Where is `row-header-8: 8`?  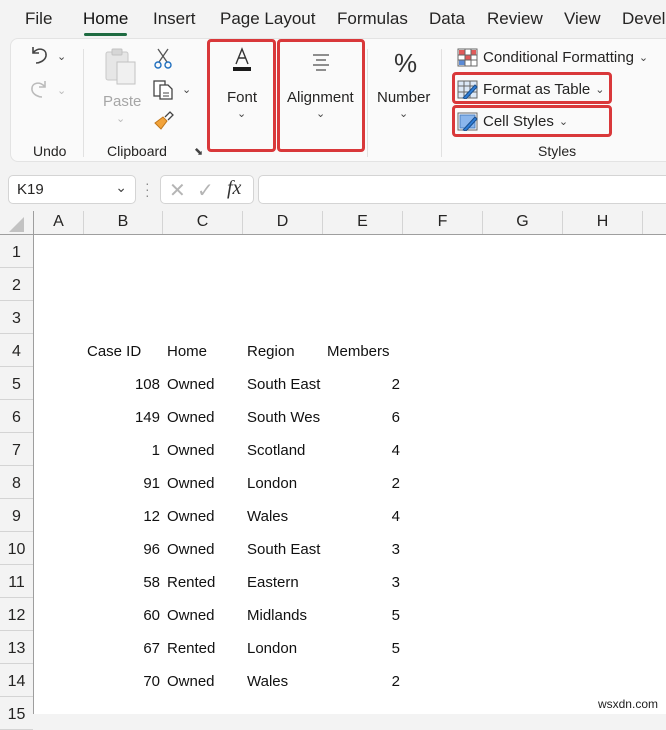
row-header-8: 8 is located at coordinates (16, 482).